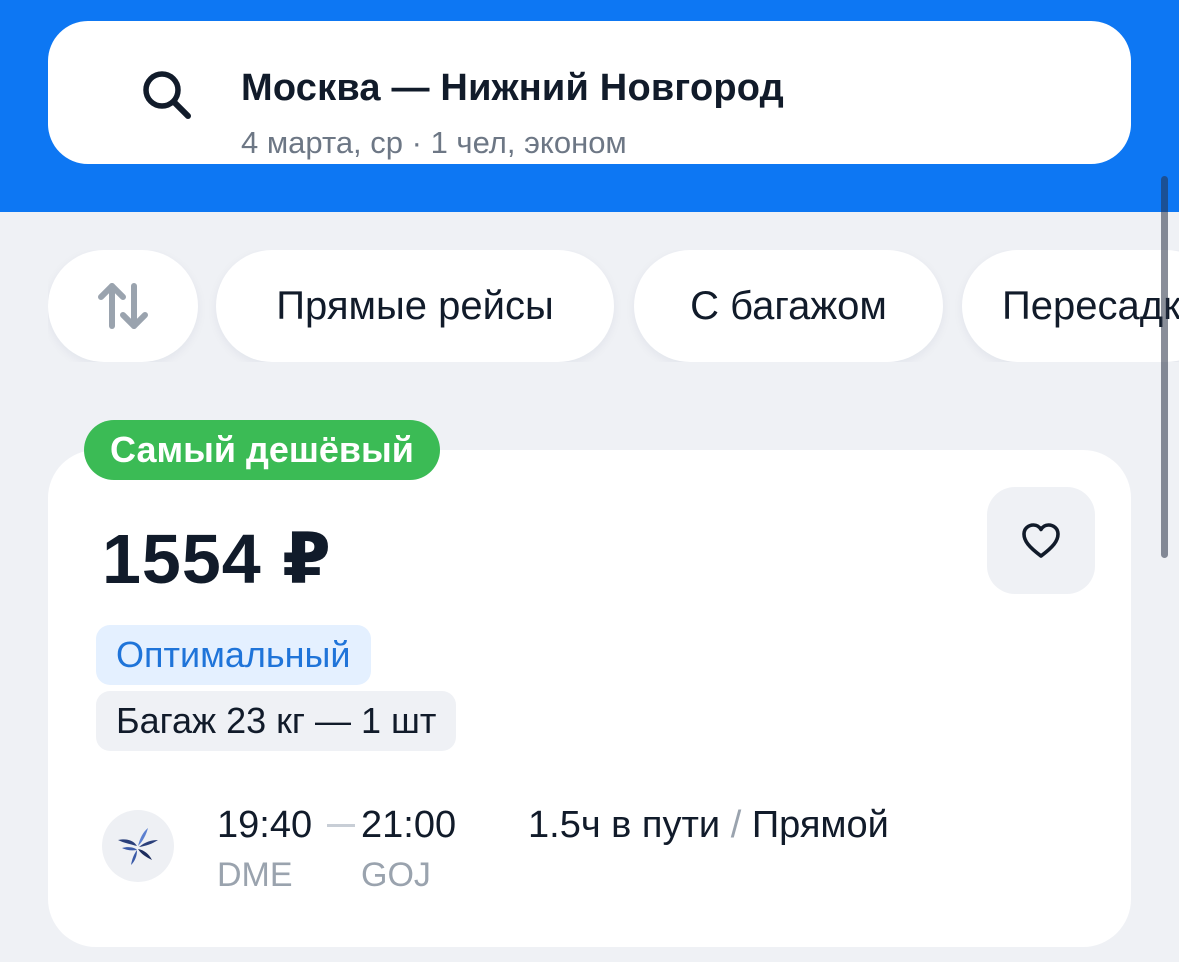  What do you see at coordinates (262, 450) in the screenshot?
I see `cheapest-badge: Самый дешёвый` at bounding box center [262, 450].